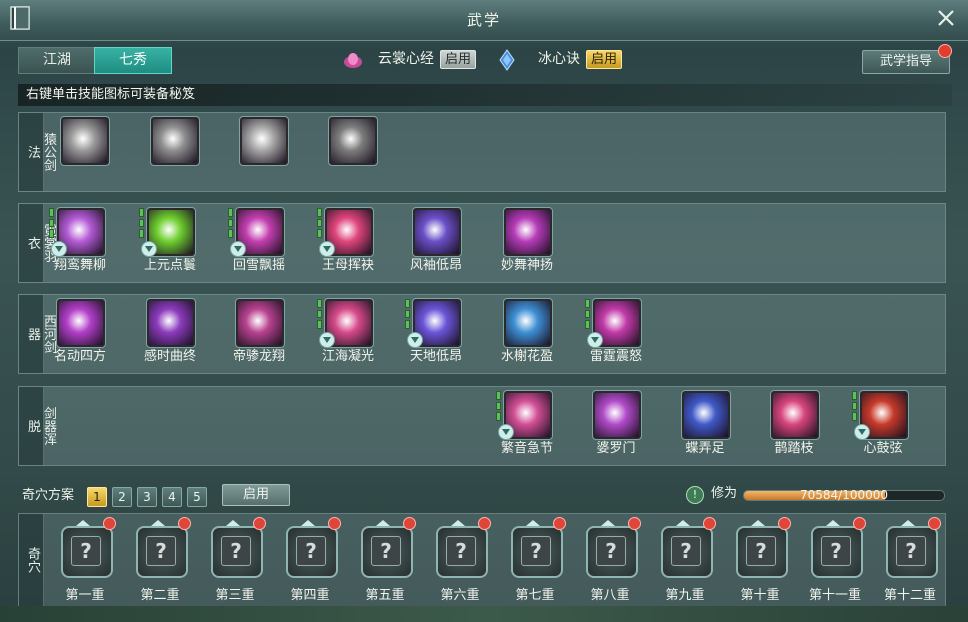 Image resolution: width=968 pixels, height=622 pixels. What do you see at coordinates (171, 323) in the screenshot?
I see `light-pillar-icon` at bounding box center [171, 323].